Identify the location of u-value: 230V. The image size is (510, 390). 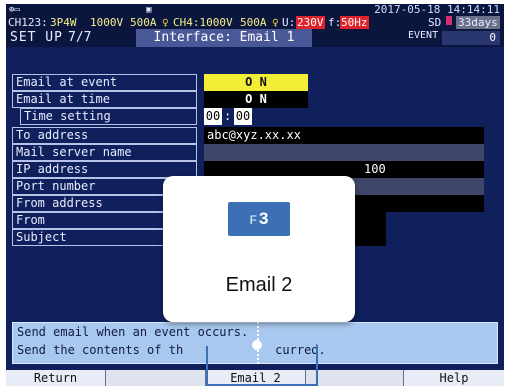
(310, 22).